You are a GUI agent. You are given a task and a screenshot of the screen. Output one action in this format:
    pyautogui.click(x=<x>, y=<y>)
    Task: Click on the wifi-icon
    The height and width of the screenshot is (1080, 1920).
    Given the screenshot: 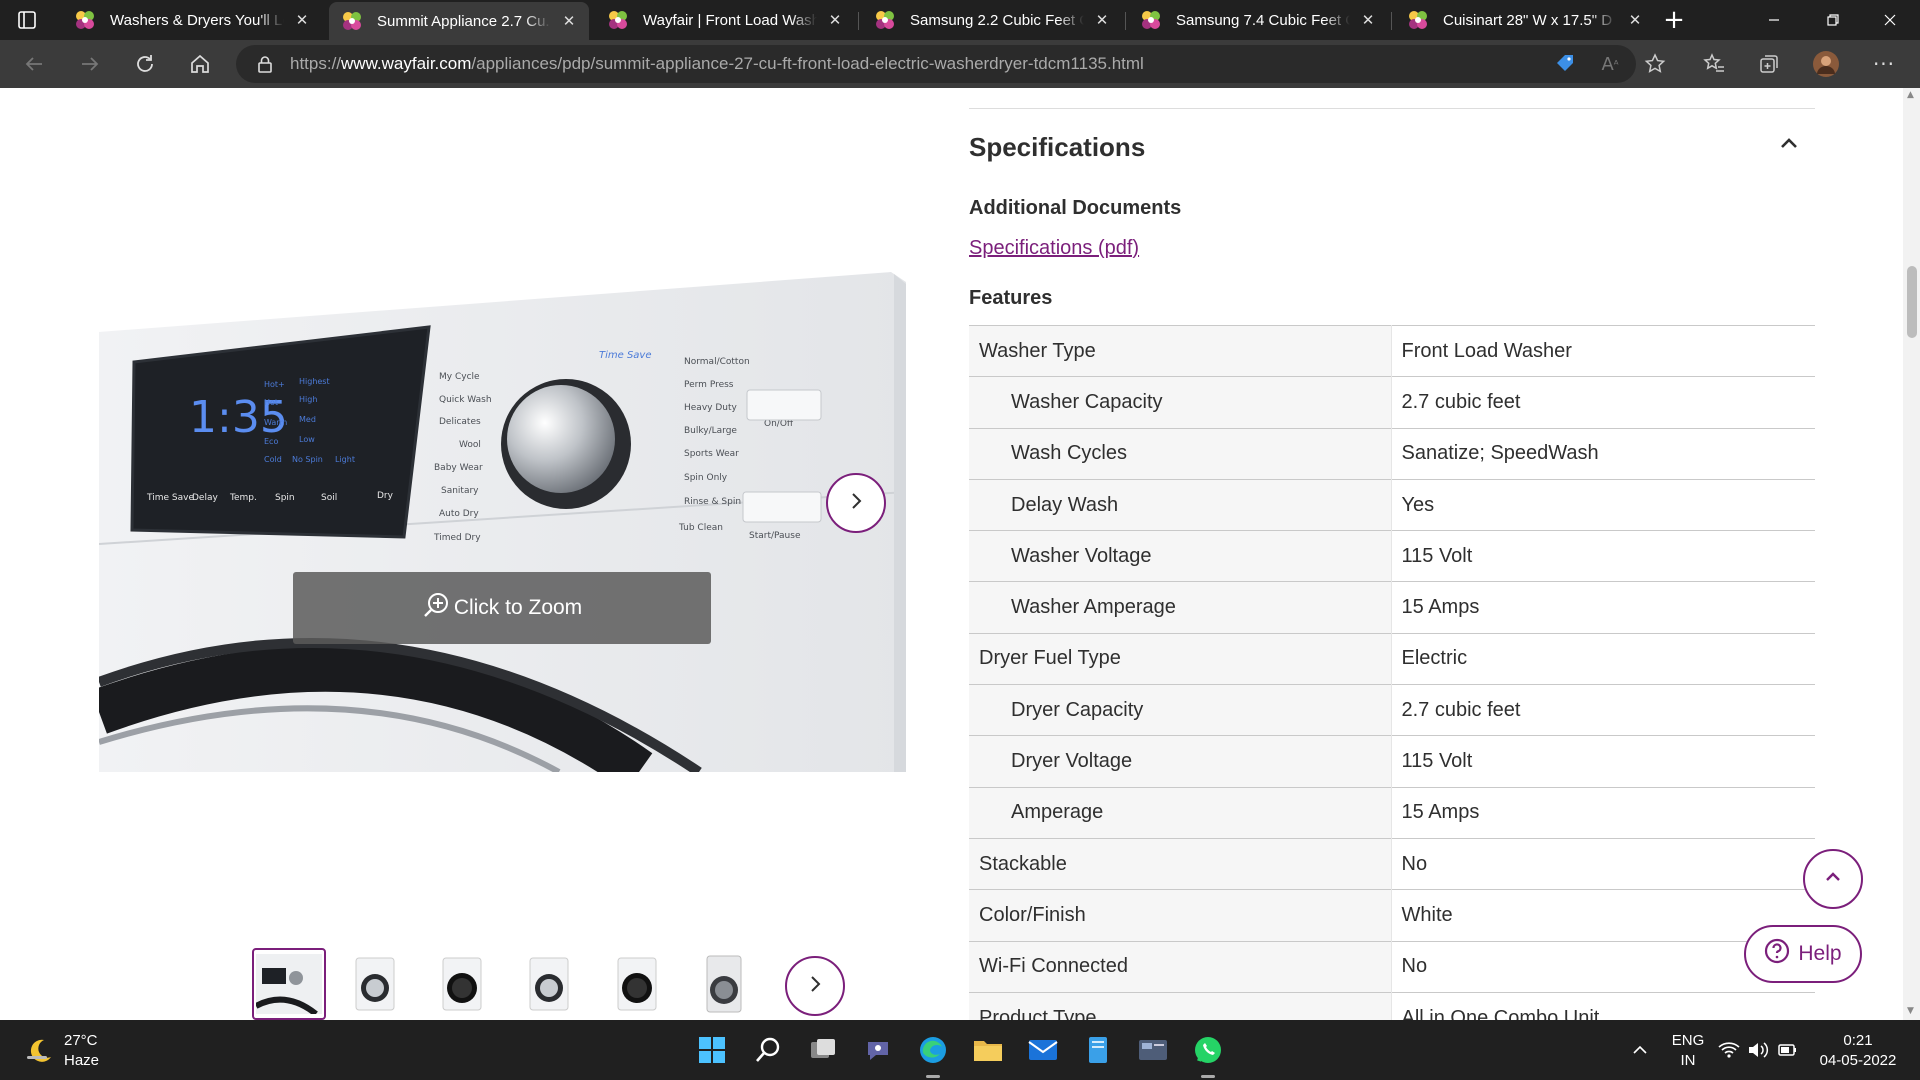 What is the action you would take?
    pyautogui.click(x=1729, y=1050)
    